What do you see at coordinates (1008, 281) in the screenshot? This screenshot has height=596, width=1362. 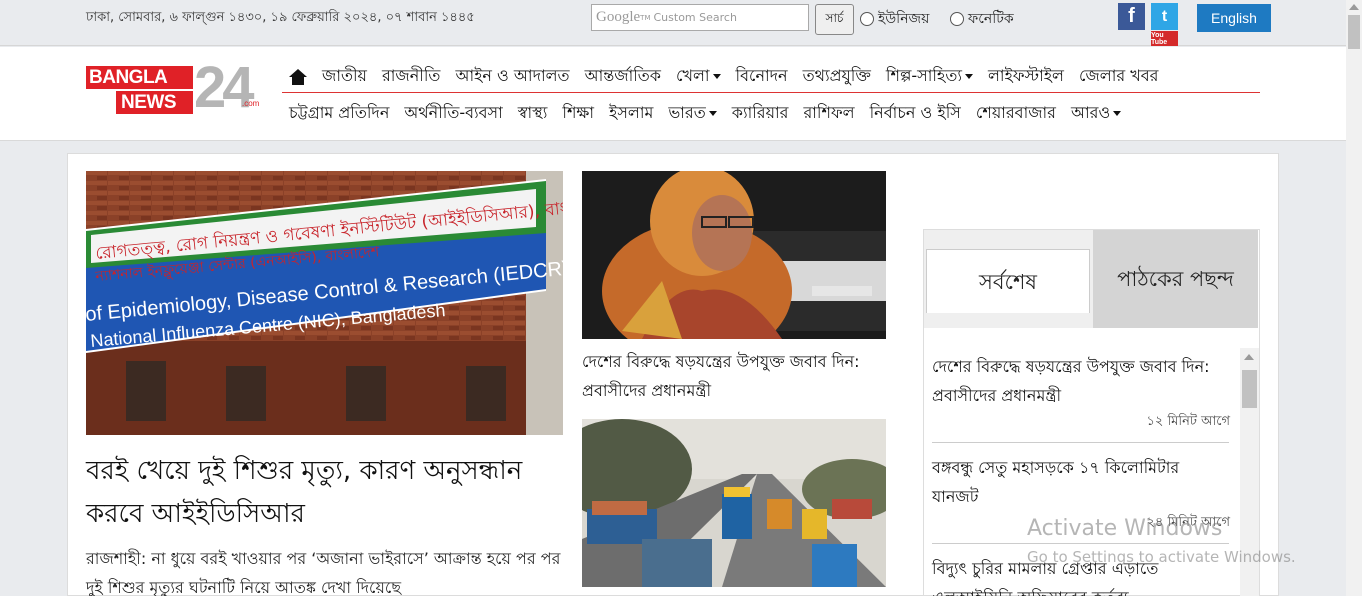 I see `tab-latest: সর্বশেষ` at bounding box center [1008, 281].